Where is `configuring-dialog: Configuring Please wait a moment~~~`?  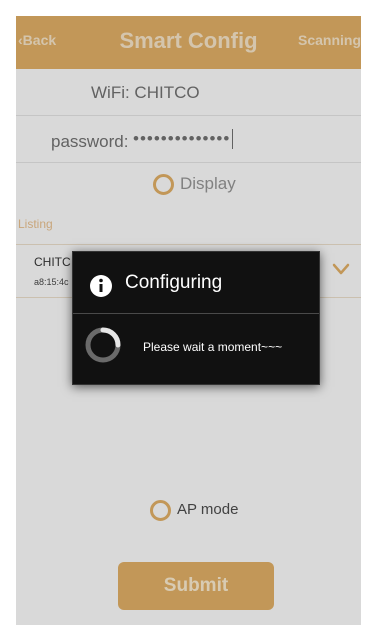
configuring-dialog: Configuring Please wait a moment~~~ is located at coordinates (196, 318).